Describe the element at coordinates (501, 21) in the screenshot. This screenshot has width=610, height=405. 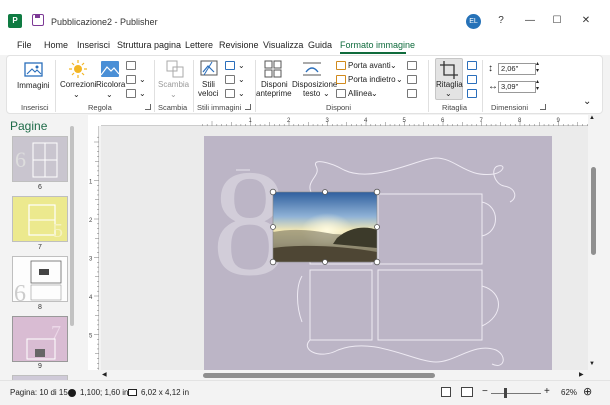
I see `help-button: ?` at that location.